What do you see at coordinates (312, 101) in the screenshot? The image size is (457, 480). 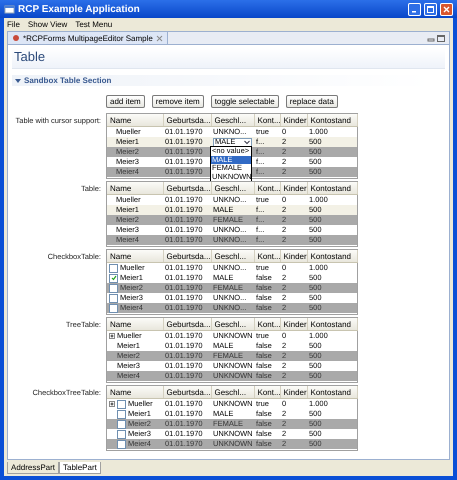 I see `action-button: replace data` at bounding box center [312, 101].